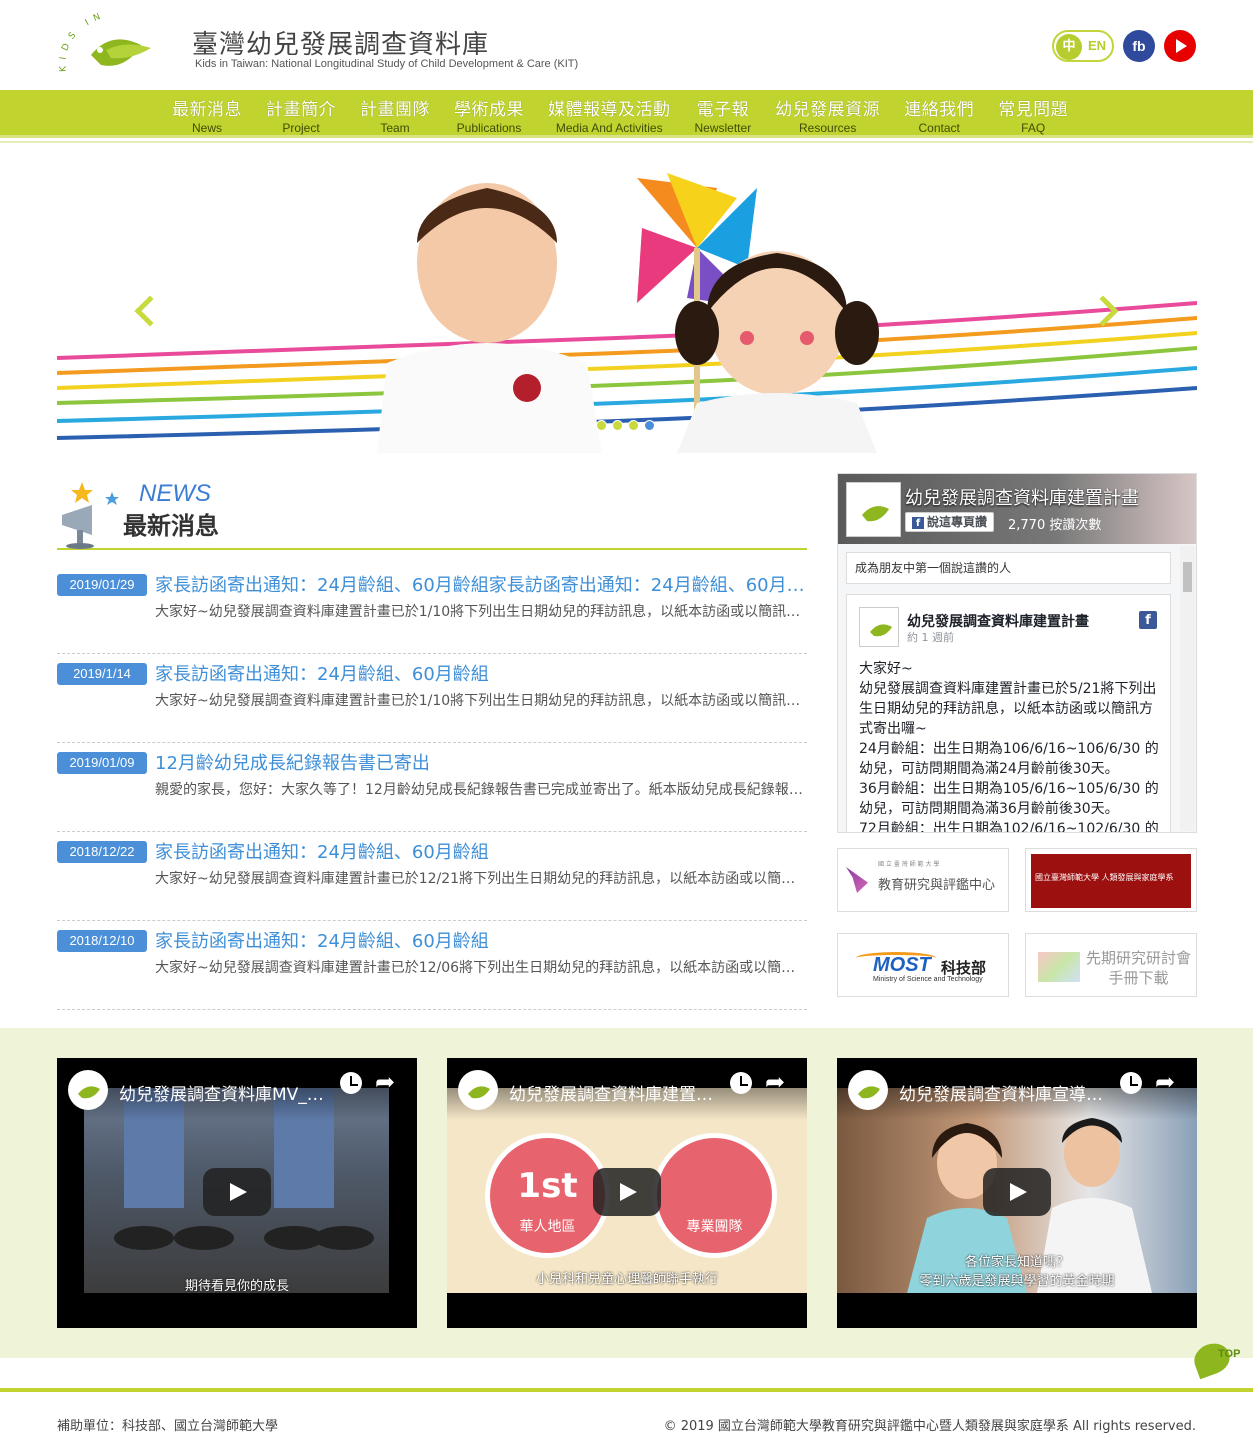  Describe the element at coordinates (937, 885) in the screenshot. I see `partner-label: 教育研究與評鑑中心` at that location.